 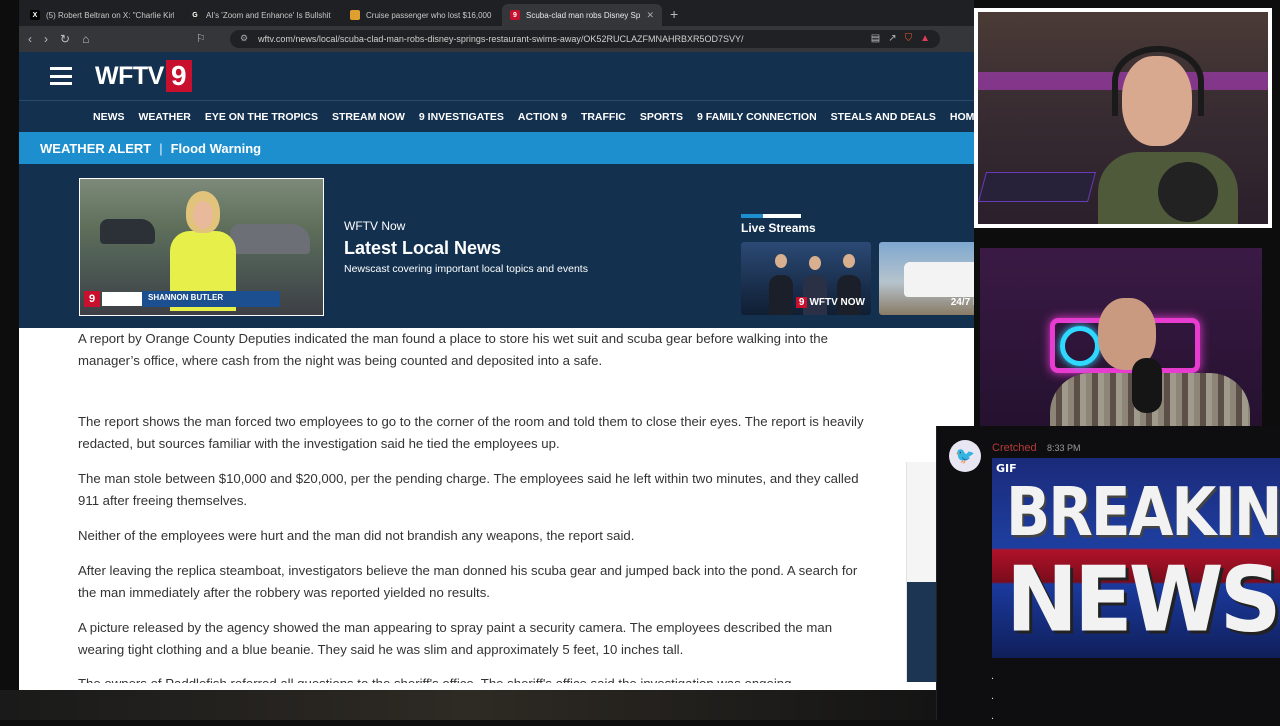 I want to click on lower-third-logo: 9, so click(x=92, y=299).